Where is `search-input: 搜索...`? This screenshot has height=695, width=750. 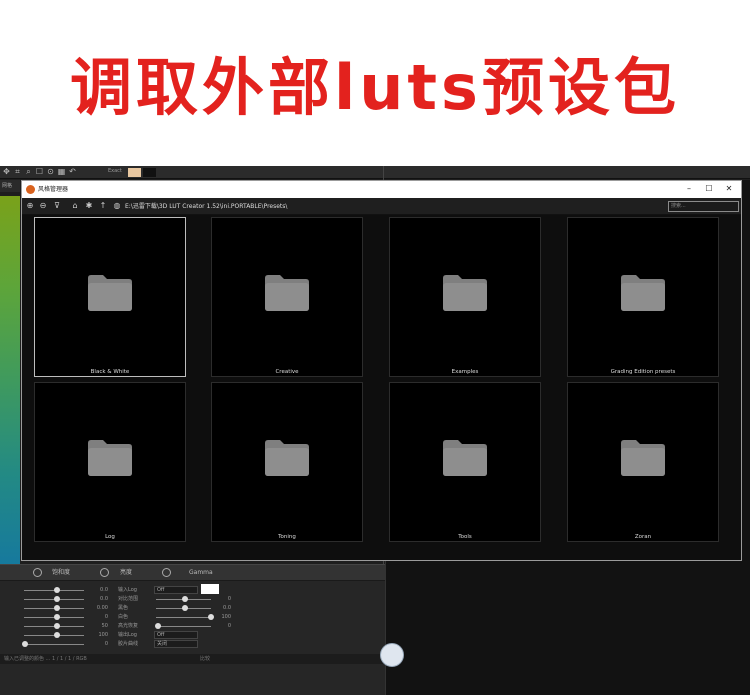 search-input: 搜索... is located at coordinates (703, 206).